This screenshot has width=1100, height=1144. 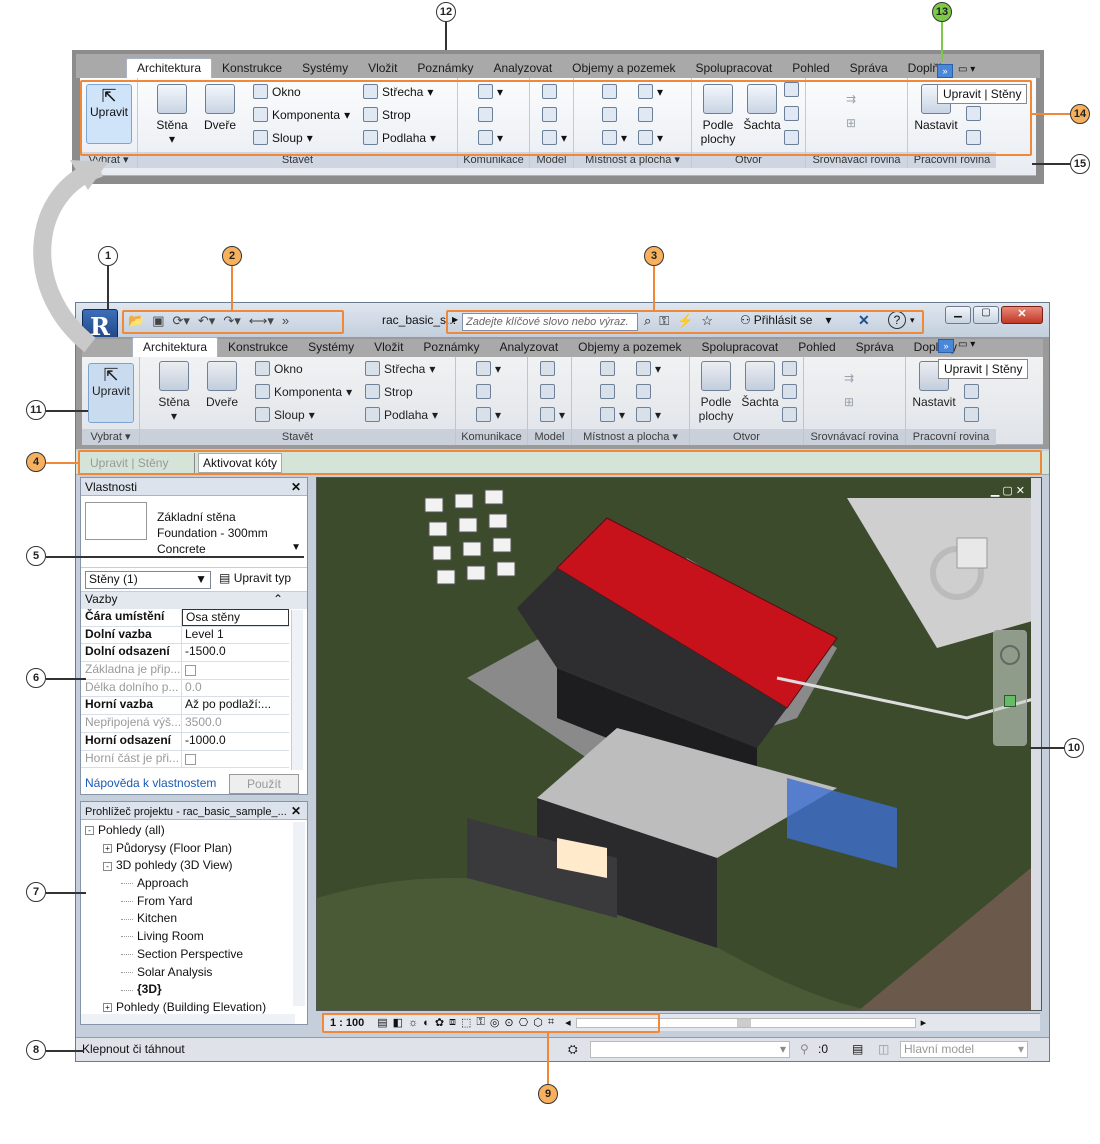 I want to click on main-tab-analyzovat: Analyzovat, so click(x=528, y=347).